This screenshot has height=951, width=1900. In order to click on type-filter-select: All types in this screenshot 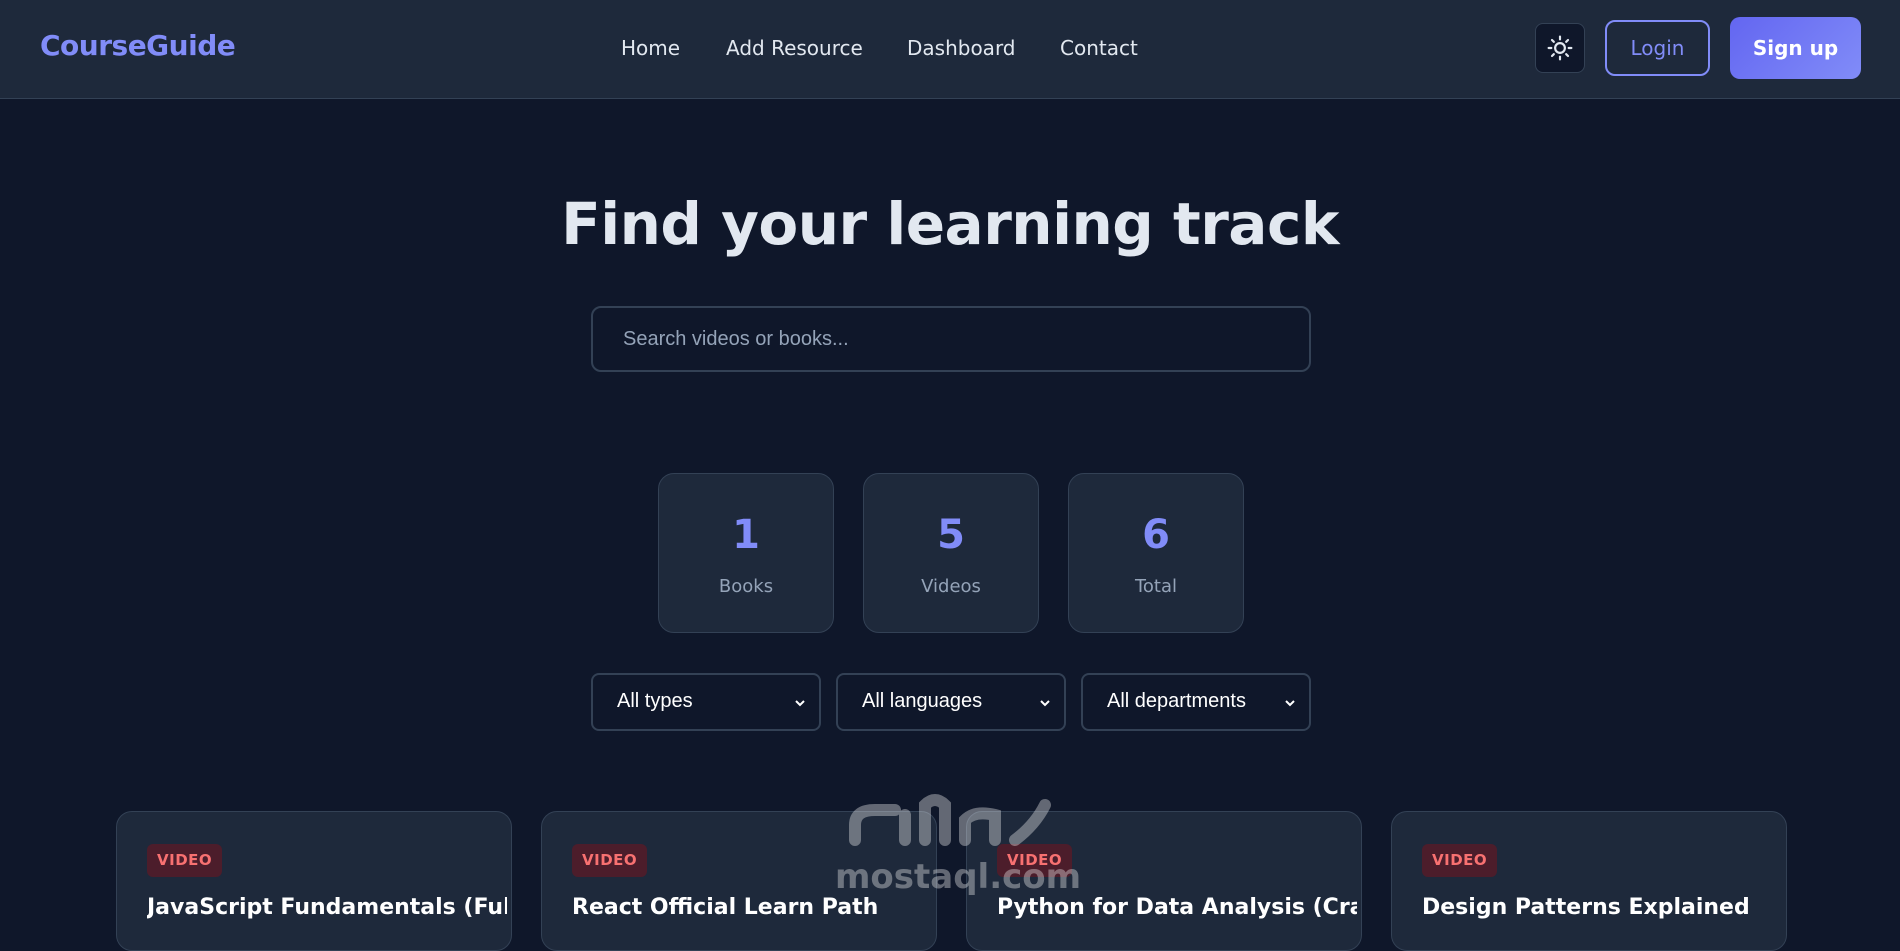, I will do `click(706, 702)`.